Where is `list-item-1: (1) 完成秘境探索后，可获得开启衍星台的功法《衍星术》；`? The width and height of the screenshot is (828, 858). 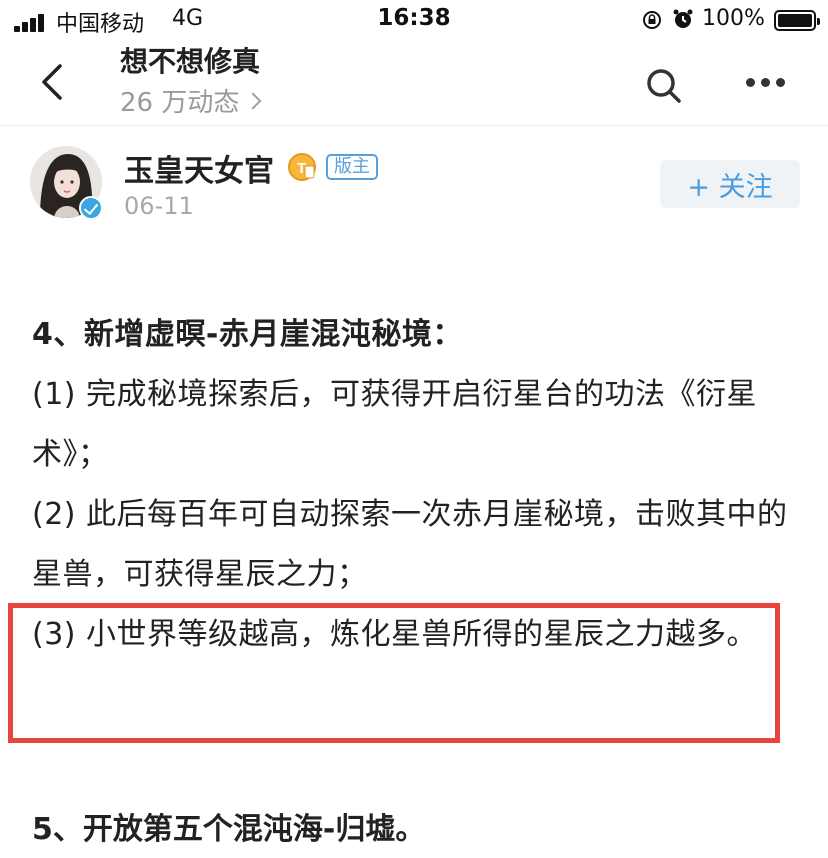 list-item-1: (1) 完成秘境探索后，可获得开启衍星台的功法《衍星术》； is located at coordinates (395, 424).